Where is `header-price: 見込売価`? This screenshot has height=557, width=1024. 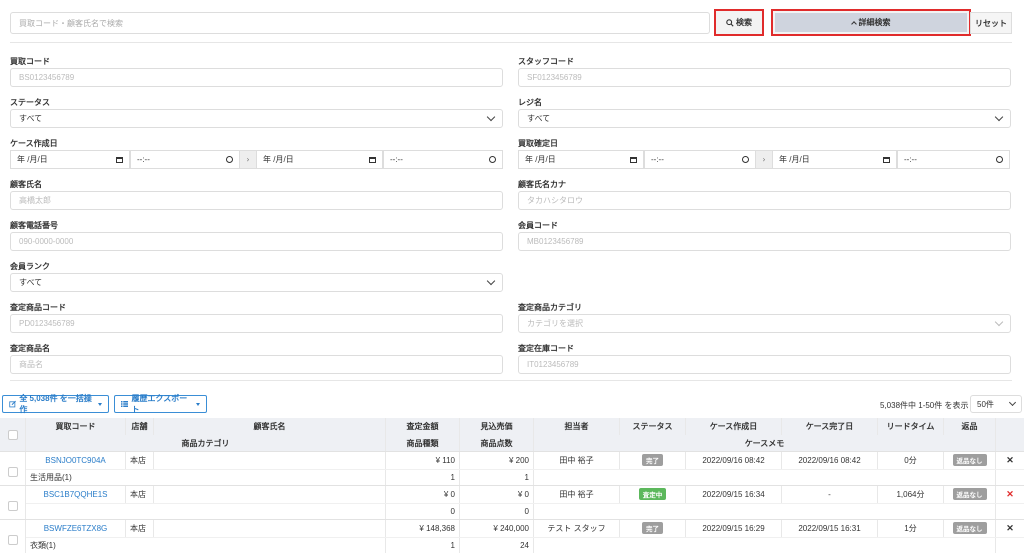
header-price: 見込売価 is located at coordinates (497, 426).